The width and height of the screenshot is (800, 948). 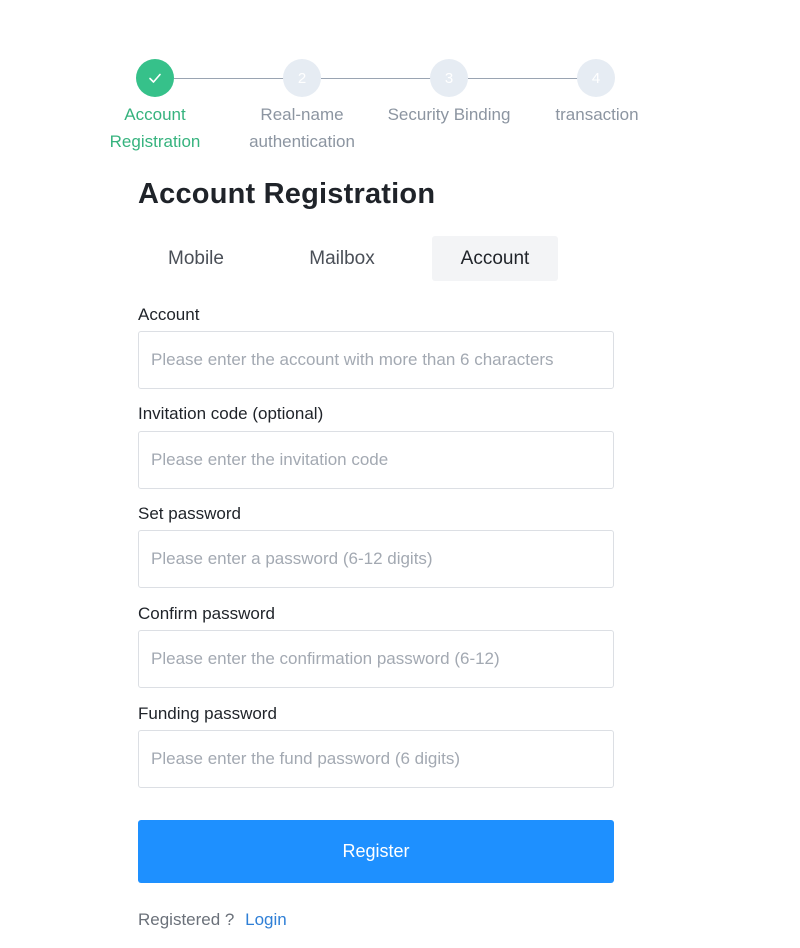 I want to click on step-2-label: Real-name authentication, so click(x=302, y=128).